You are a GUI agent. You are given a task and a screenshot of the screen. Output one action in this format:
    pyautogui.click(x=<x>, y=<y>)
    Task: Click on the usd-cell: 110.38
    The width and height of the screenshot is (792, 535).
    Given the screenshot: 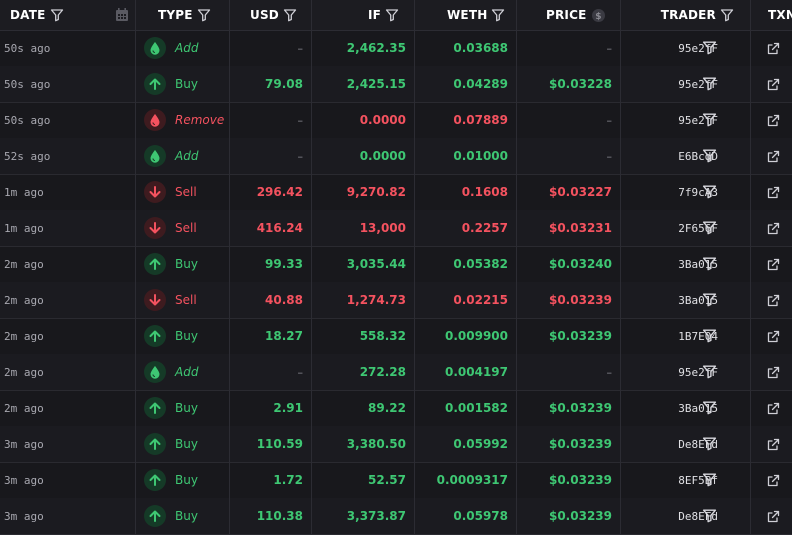 What is the action you would take?
    pyautogui.click(x=271, y=516)
    